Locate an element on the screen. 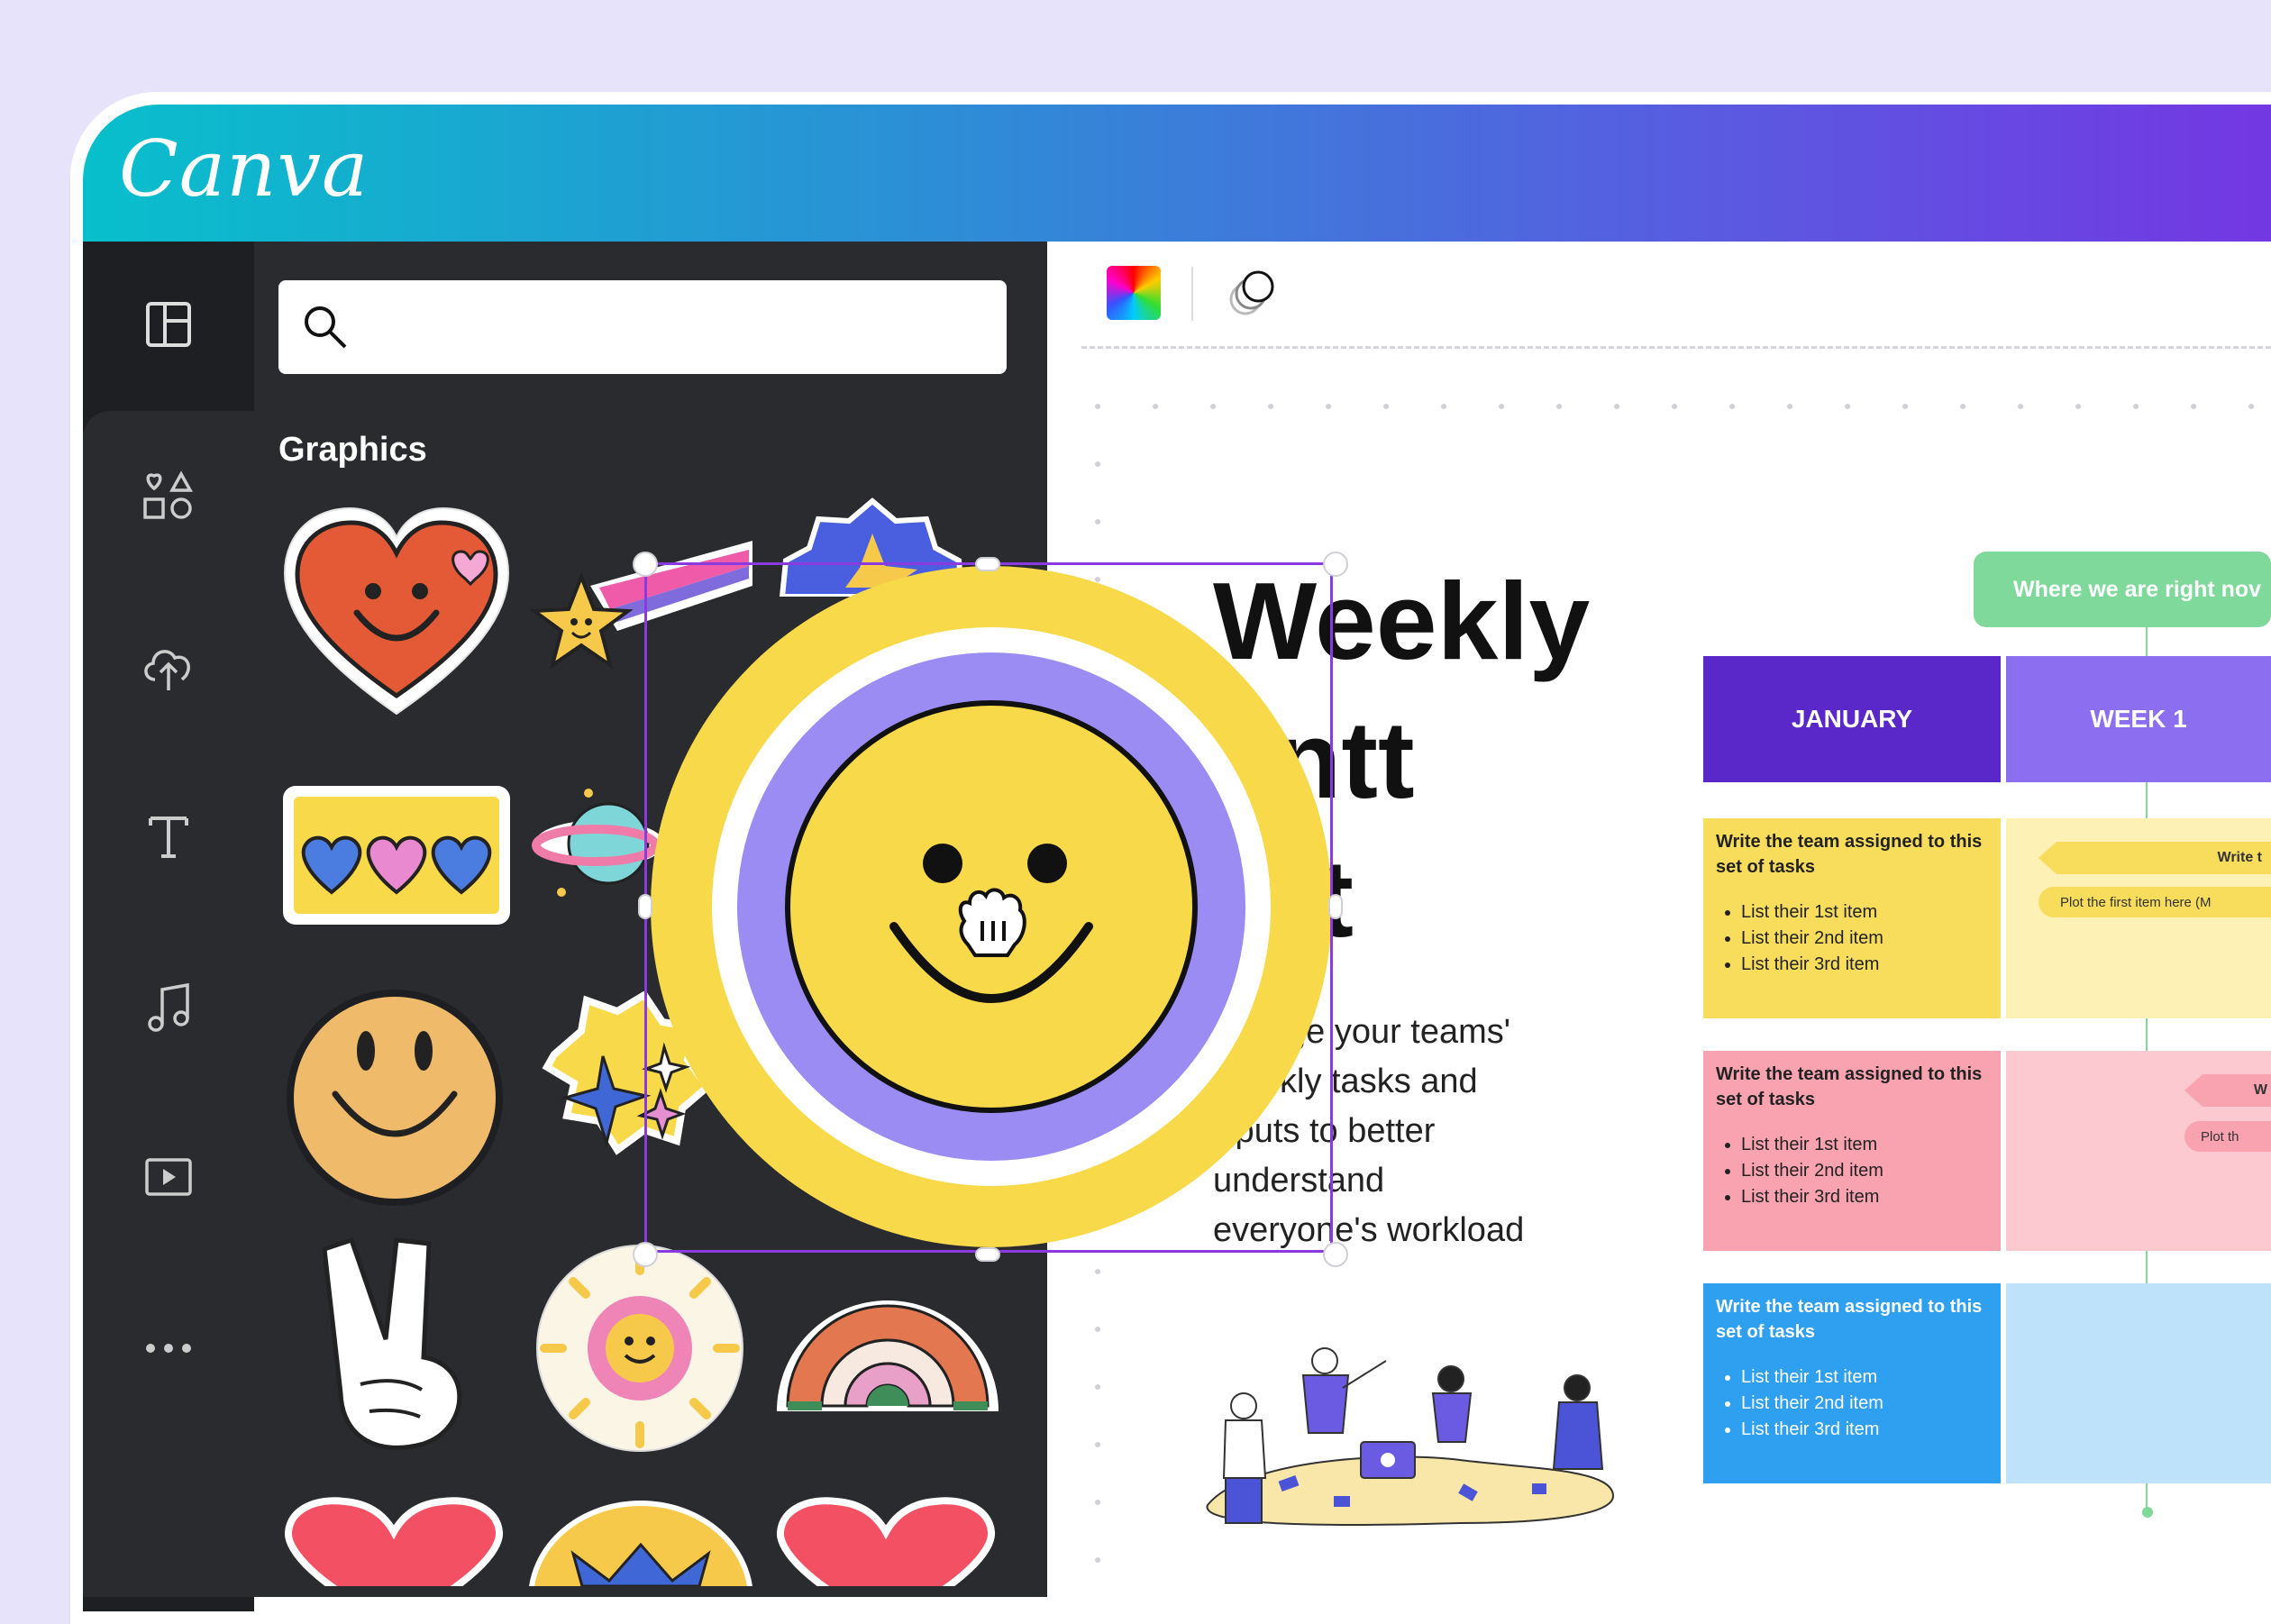 This screenshot has width=2271, height=1624. toolbar-divider is located at coordinates (1192, 294).